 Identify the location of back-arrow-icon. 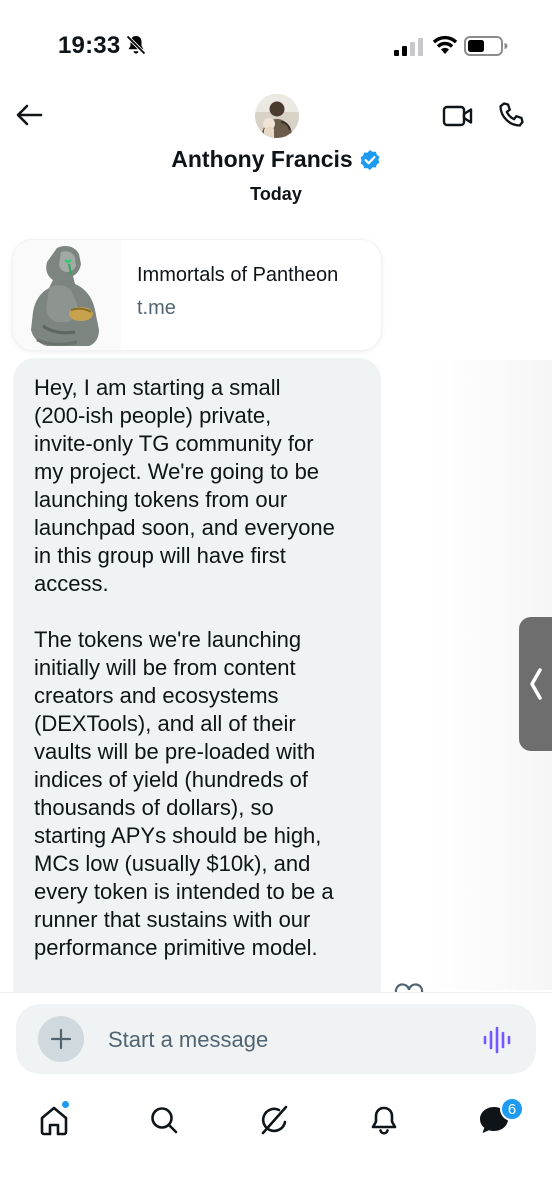
(29, 115).